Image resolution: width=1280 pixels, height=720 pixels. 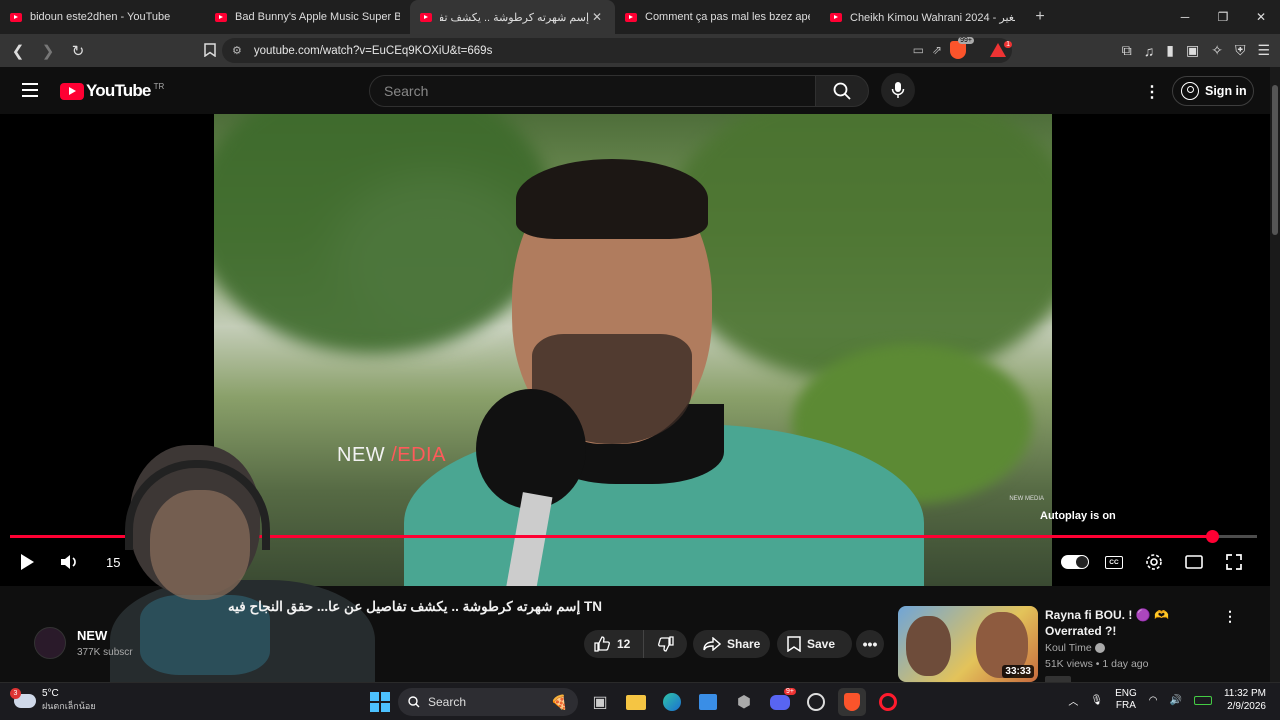 What do you see at coordinates (665, 644) in the screenshot?
I see `dislike-button` at bounding box center [665, 644].